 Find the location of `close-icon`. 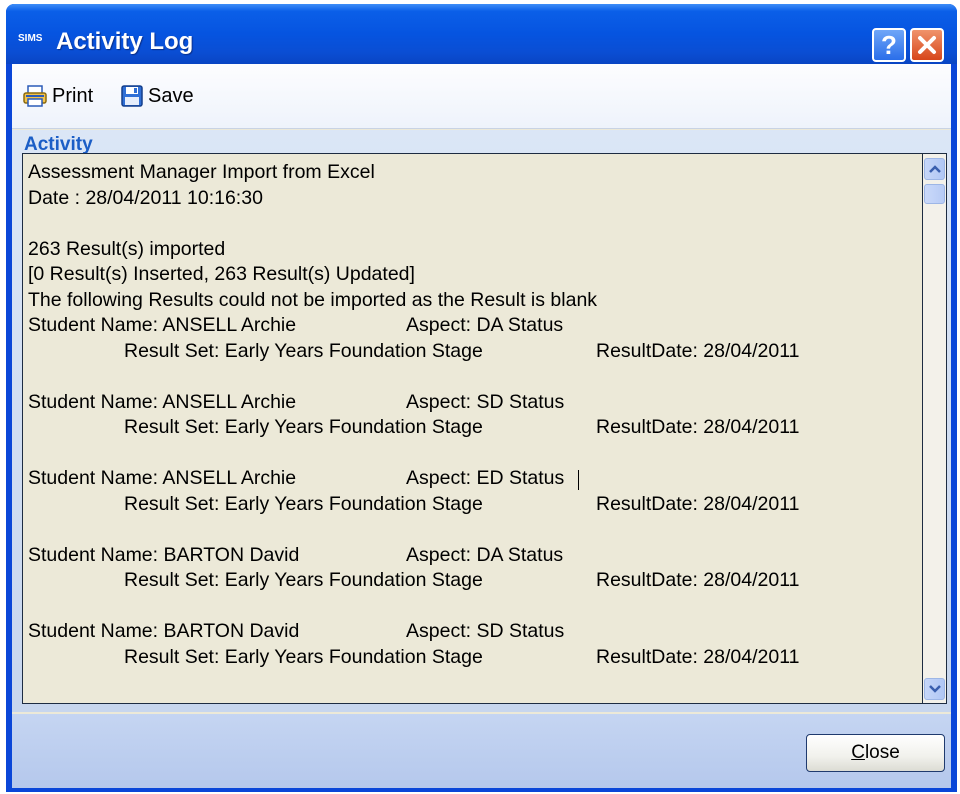

close-icon is located at coordinates (927, 45).